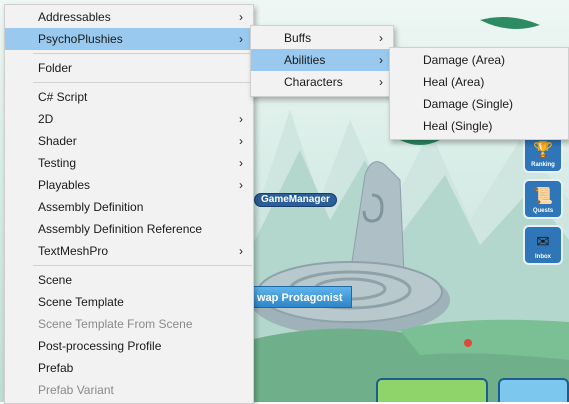 Image resolution: width=569 pixels, height=404 pixels. Describe the element at coordinates (543, 165) in the screenshot. I see `ranking-label: Ranking` at that location.